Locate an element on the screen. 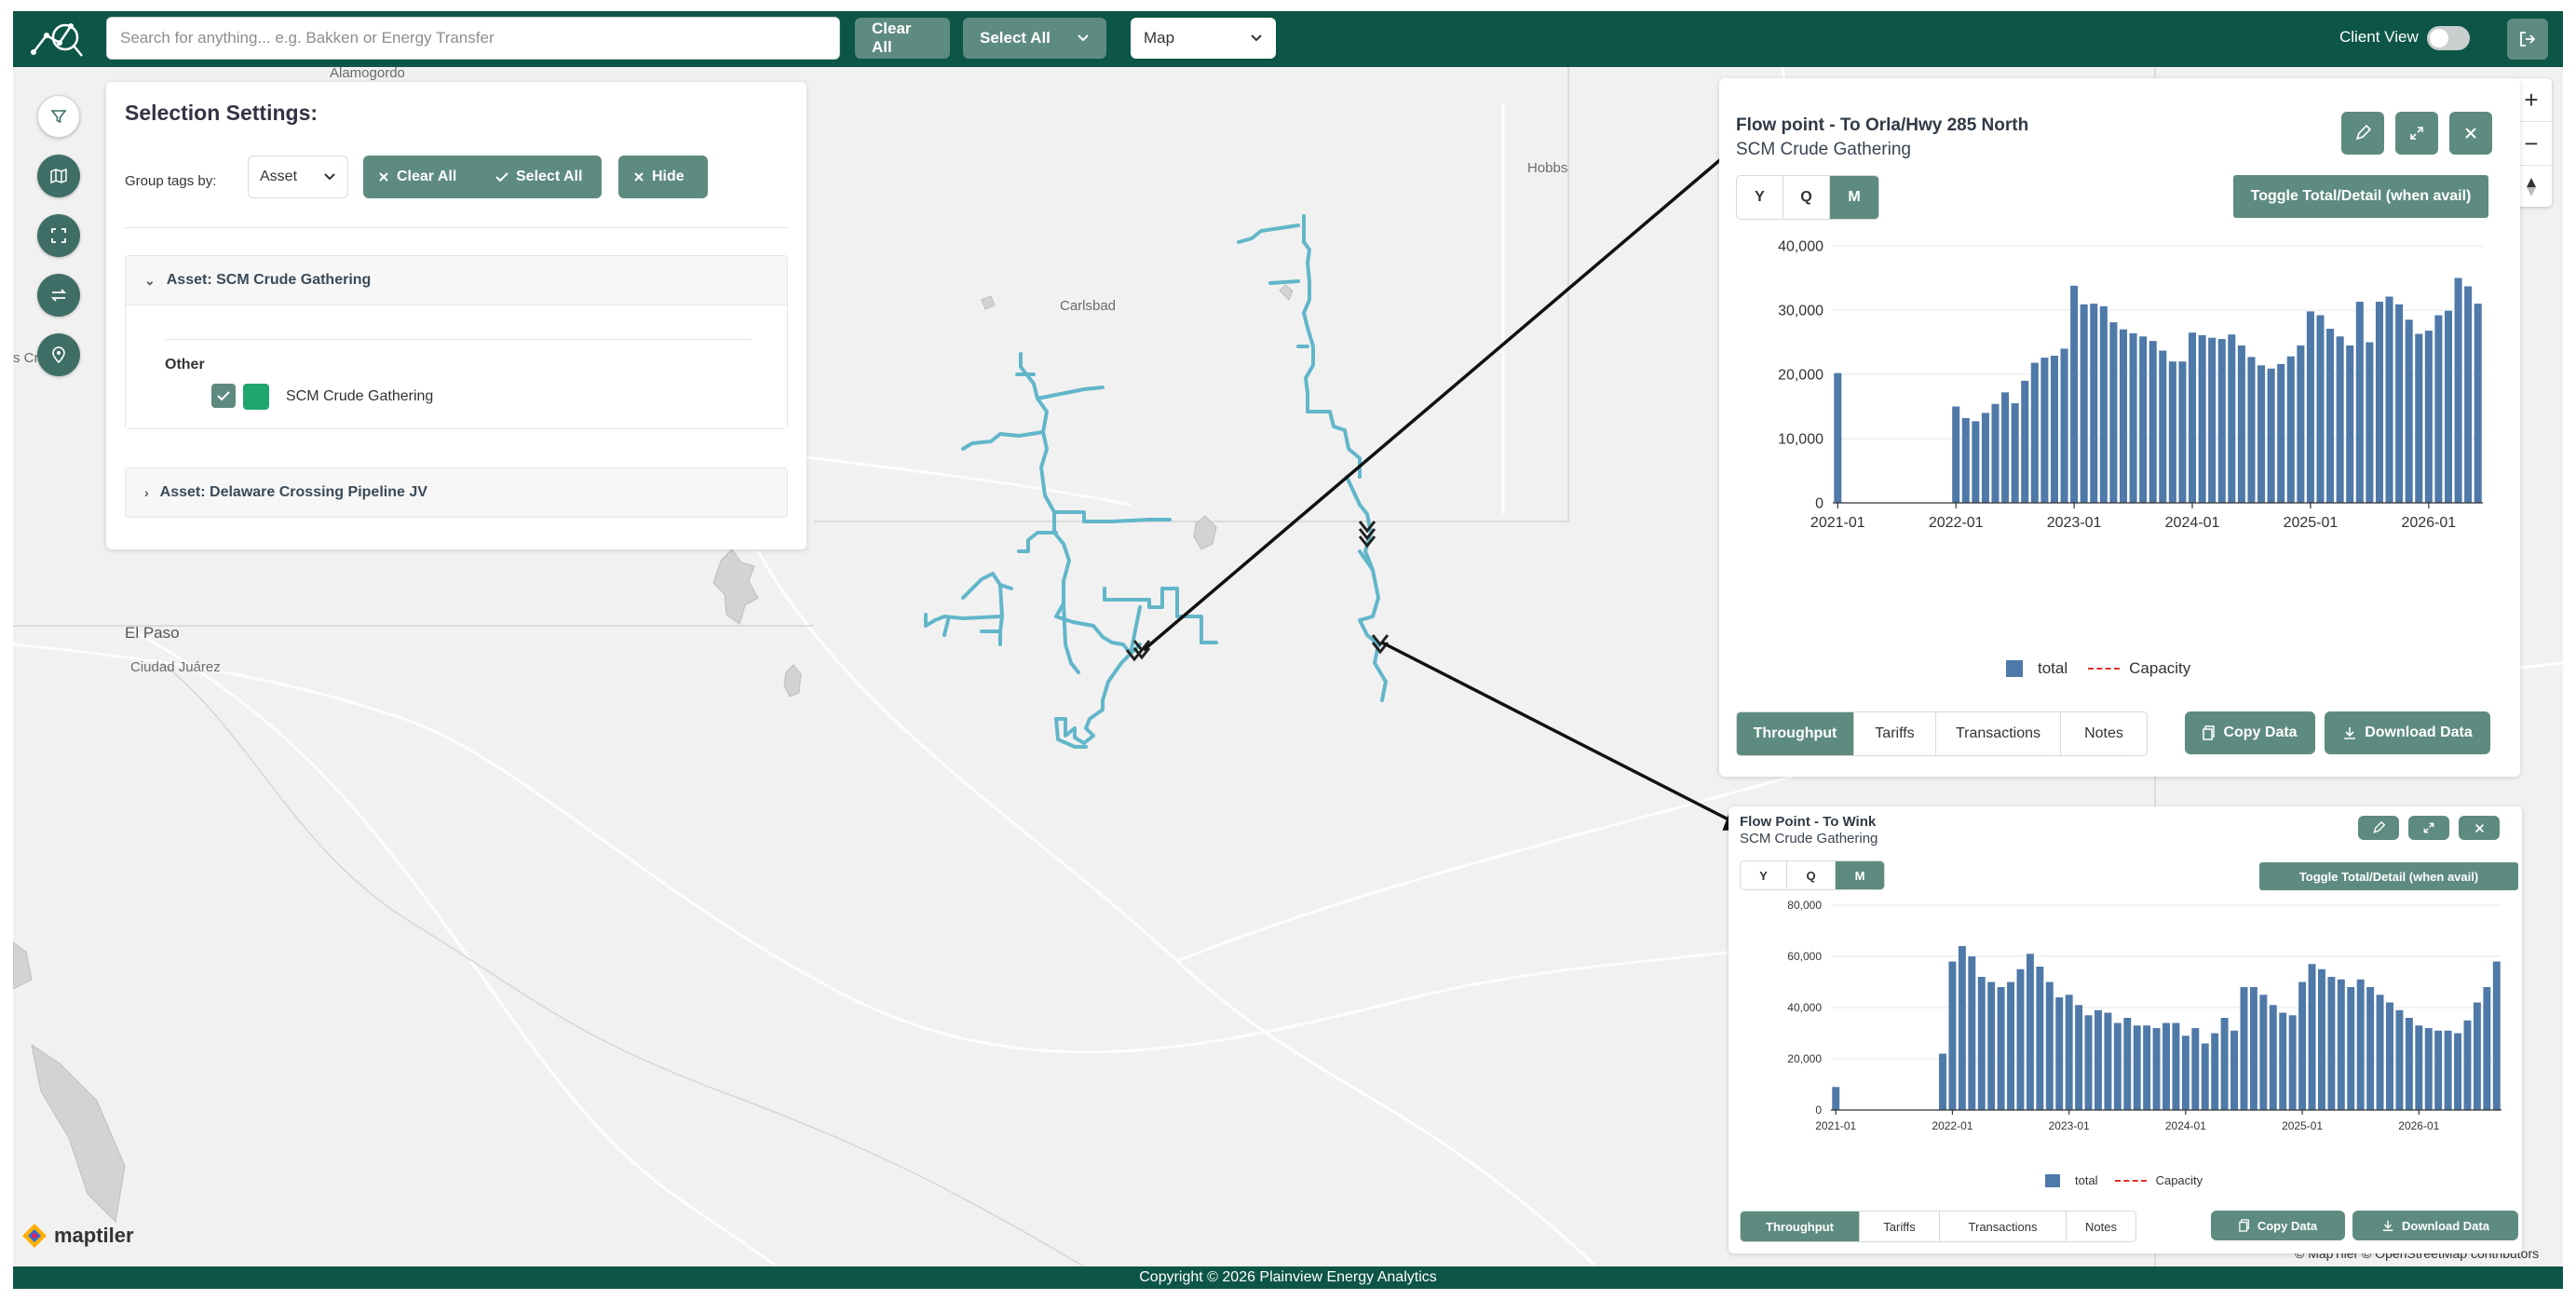  toggle-total-detail-button: Toggle Total/Detail (when avail) is located at coordinates (2388, 876).